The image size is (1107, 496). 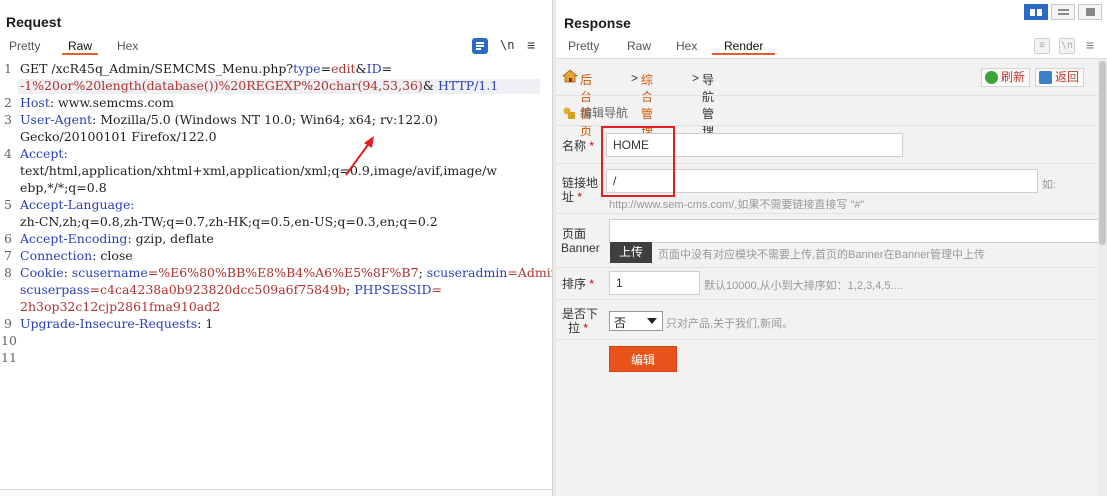 What do you see at coordinates (1039, 12) in the screenshot?
I see `layout-split-bar` at bounding box center [1039, 12].